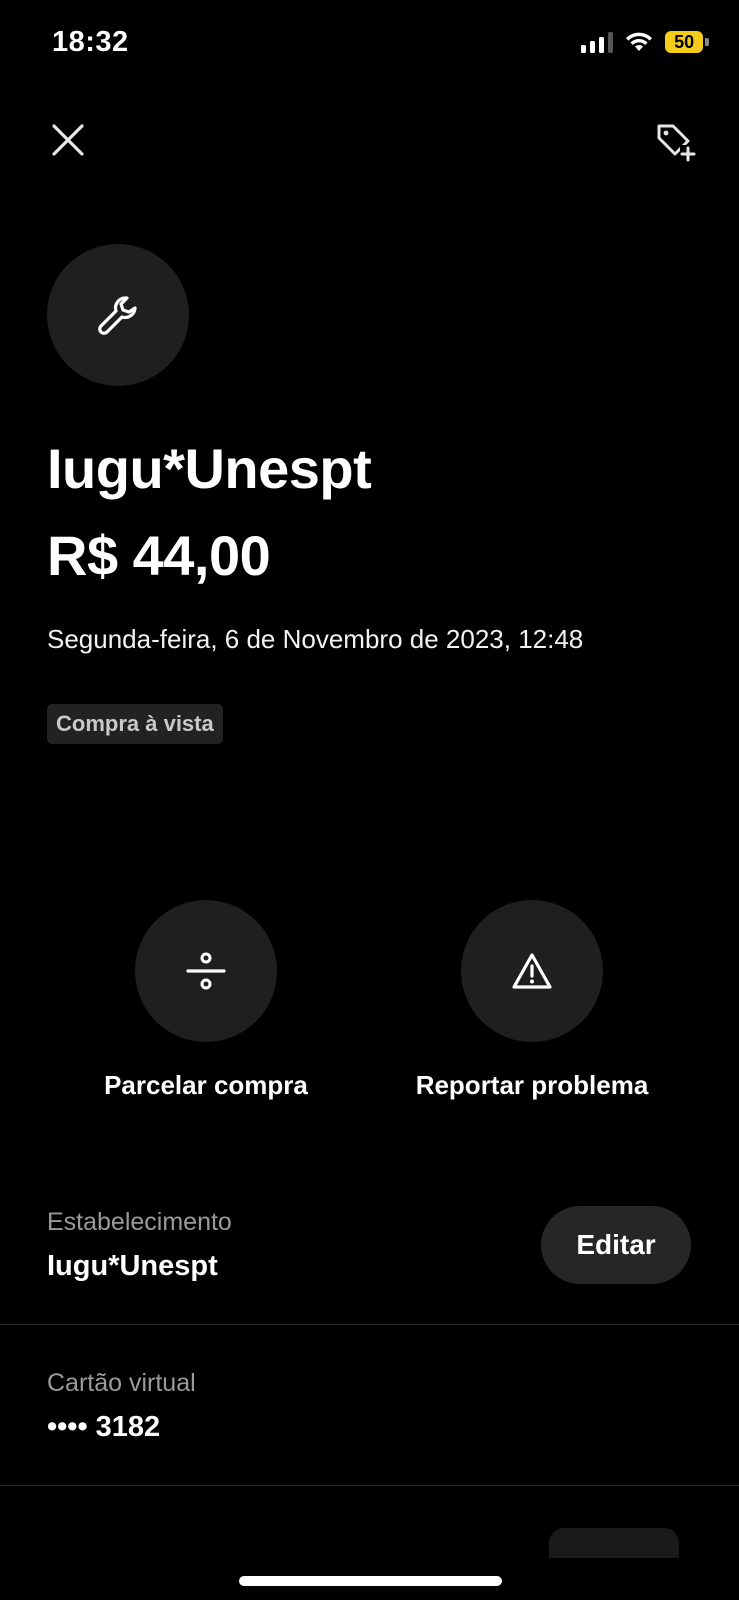 The width and height of the screenshot is (739, 1600). Describe the element at coordinates (597, 42) in the screenshot. I see `signal-icon` at that location.